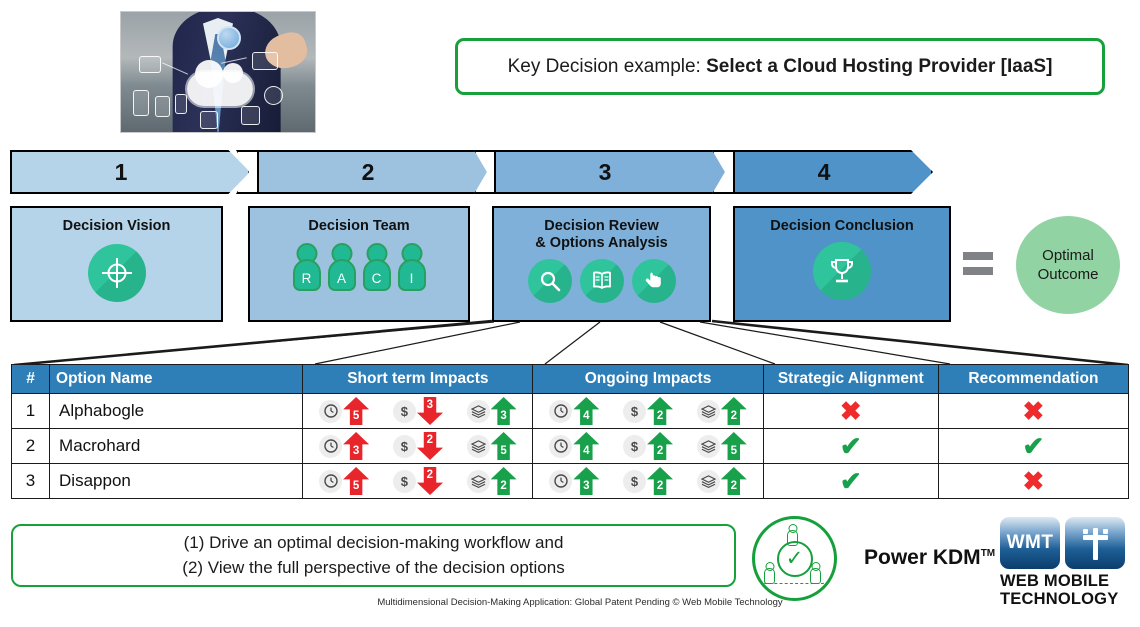 The image size is (1140, 627). Describe the element at coordinates (116, 273) in the screenshot. I see `target-icon` at that location.